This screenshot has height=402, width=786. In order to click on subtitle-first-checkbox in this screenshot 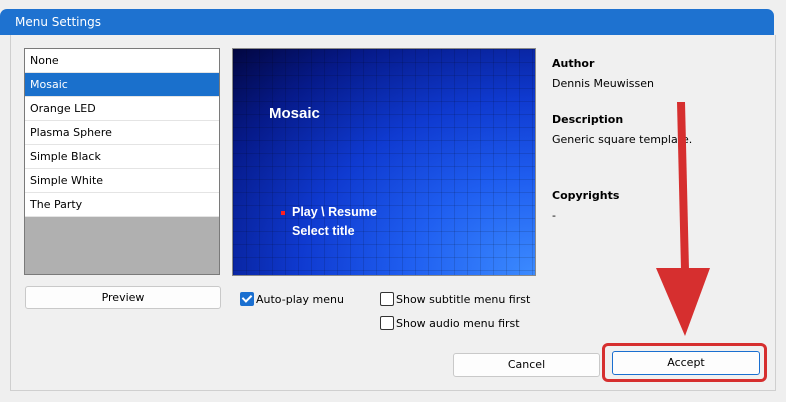, I will do `click(387, 299)`.